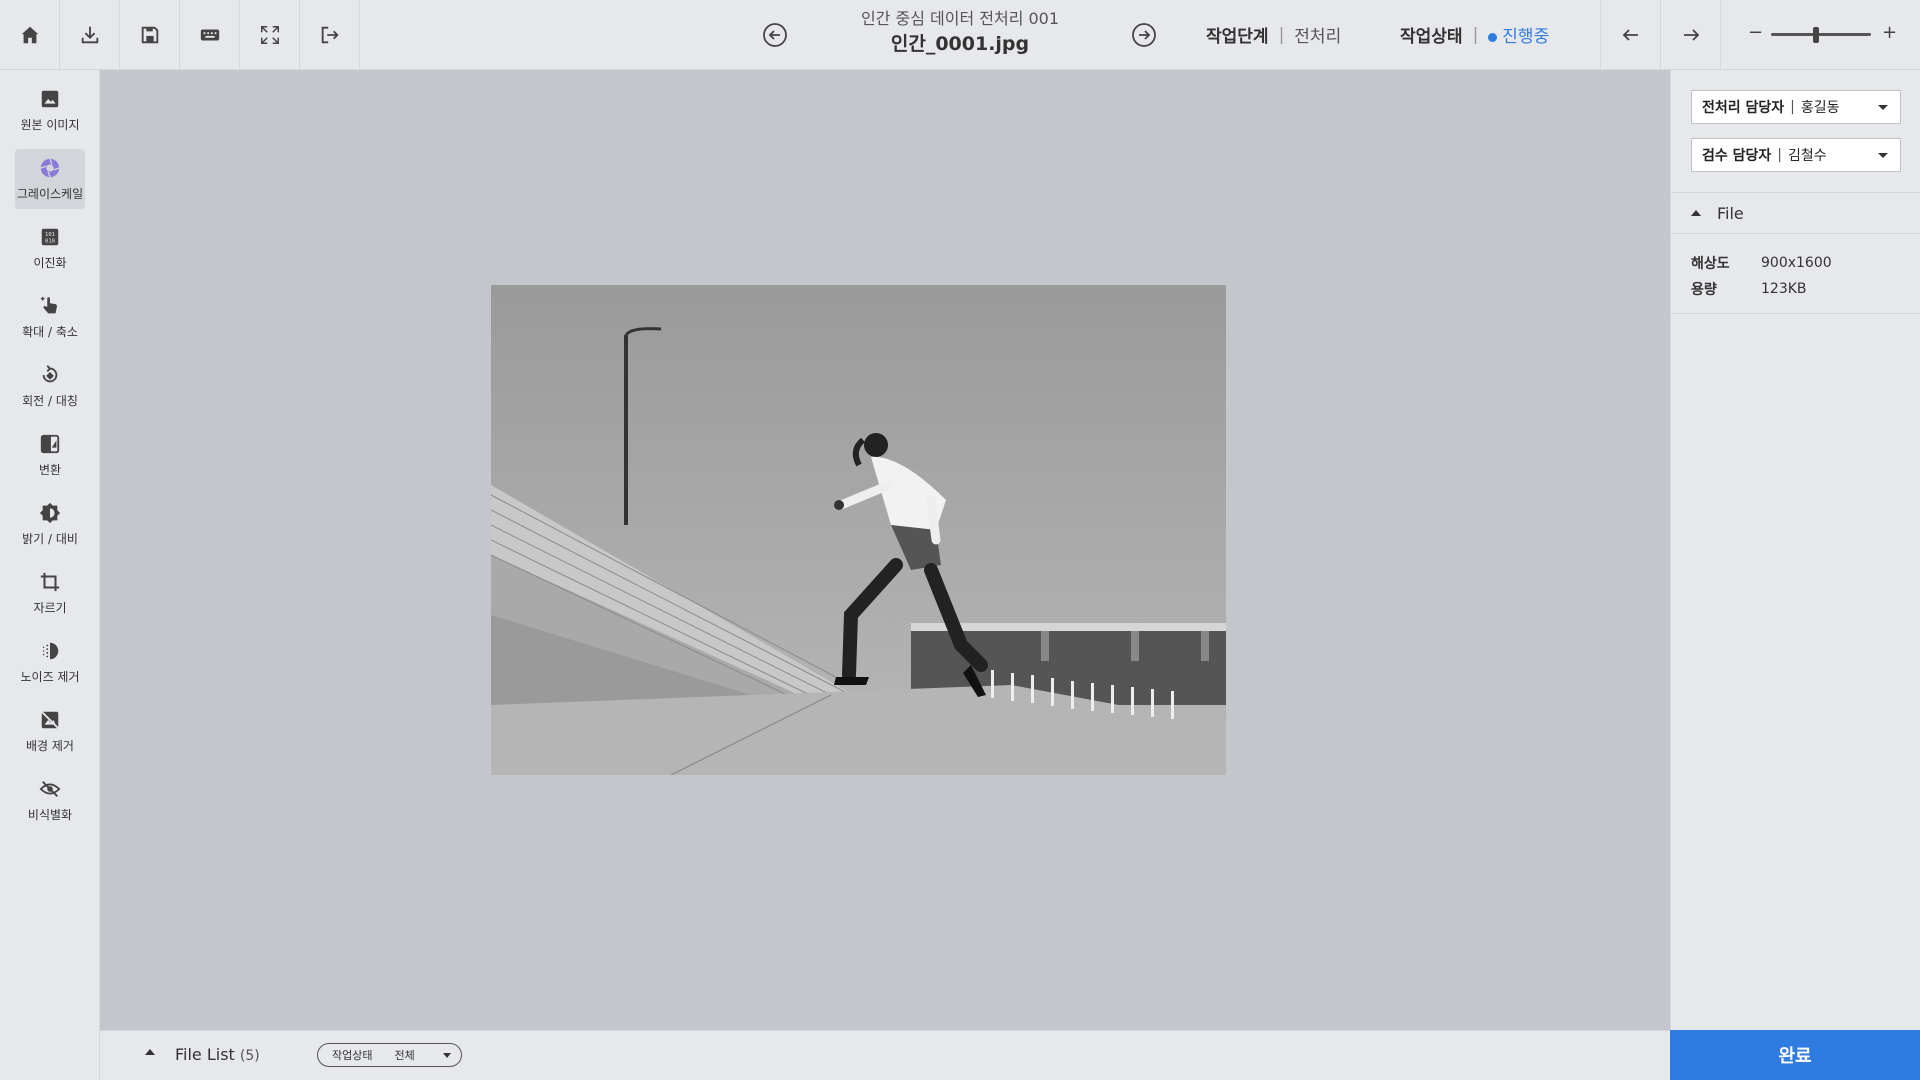 Image resolution: width=1920 pixels, height=1080 pixels. I want to click on reviewer-label: 검수 담당자, so click(1737, 156).